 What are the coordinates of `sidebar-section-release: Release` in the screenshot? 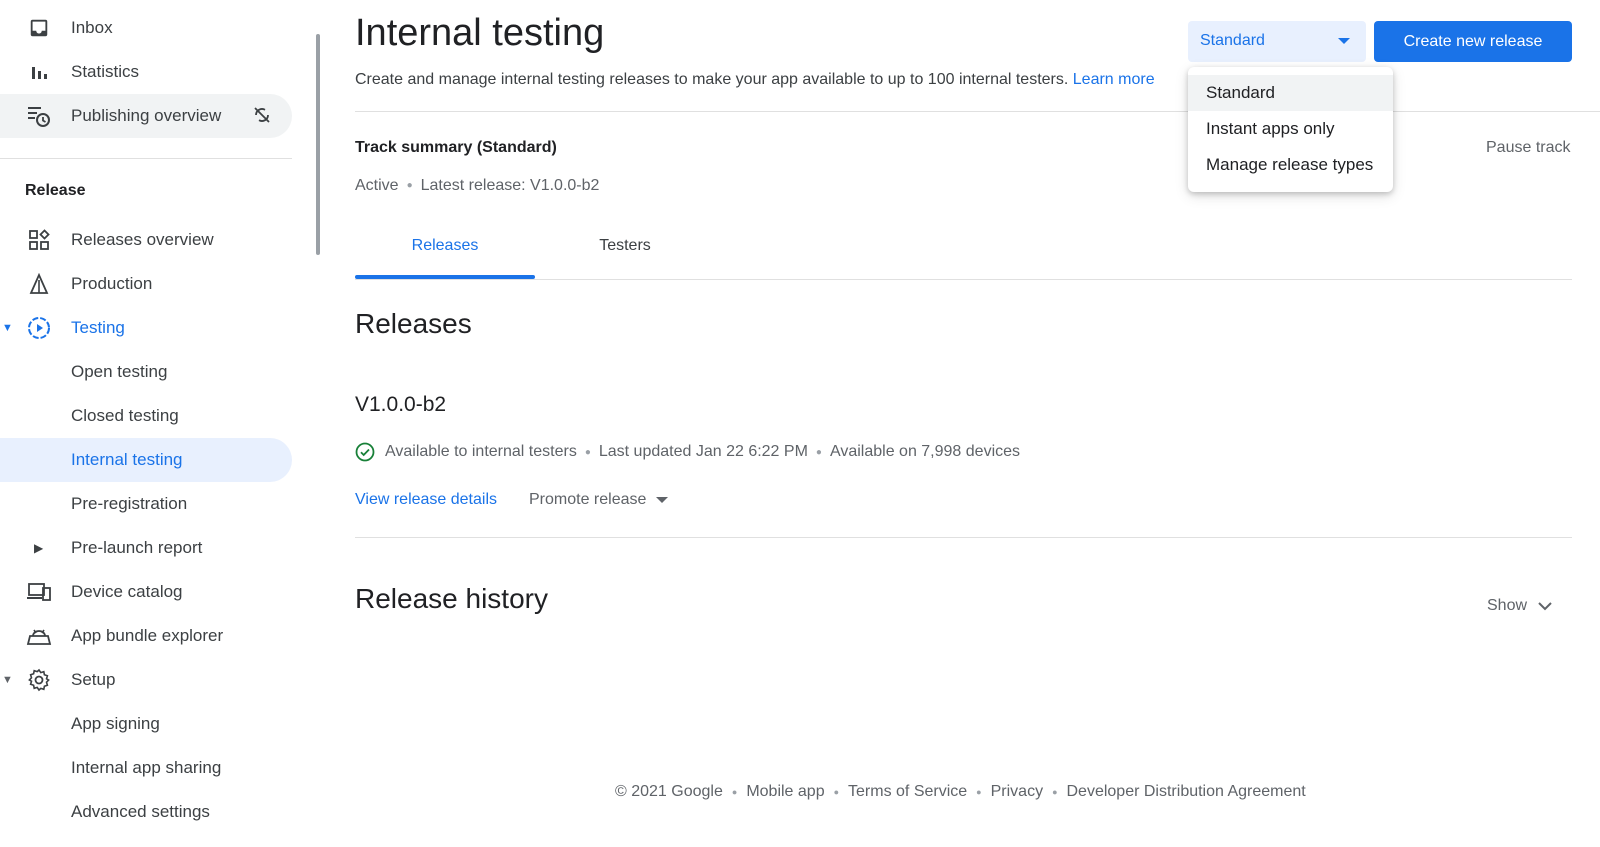 It's located at (55, 190).